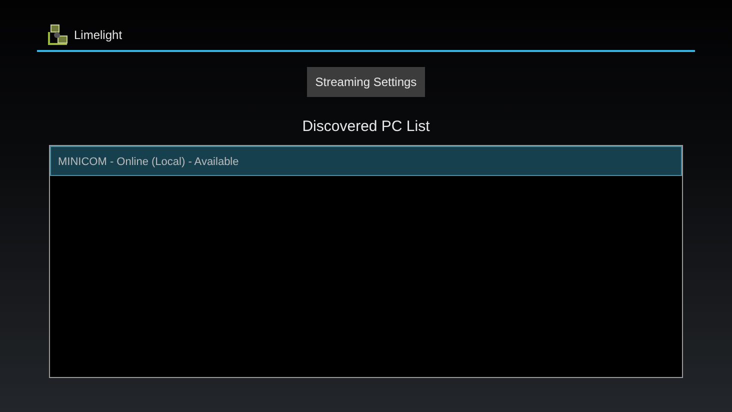  Describe the element at coordinates (366, 161) in the screenshot. I see `pc-list-item: MINICOM - Online (Local) - Available` at that location.